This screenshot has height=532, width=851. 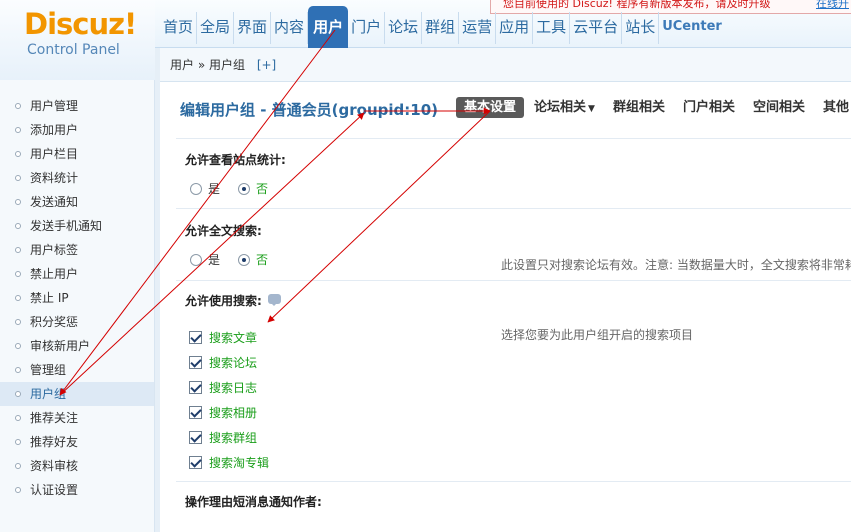 I want to click on view-stats-no-label: 否, so click(x=262, y=188).